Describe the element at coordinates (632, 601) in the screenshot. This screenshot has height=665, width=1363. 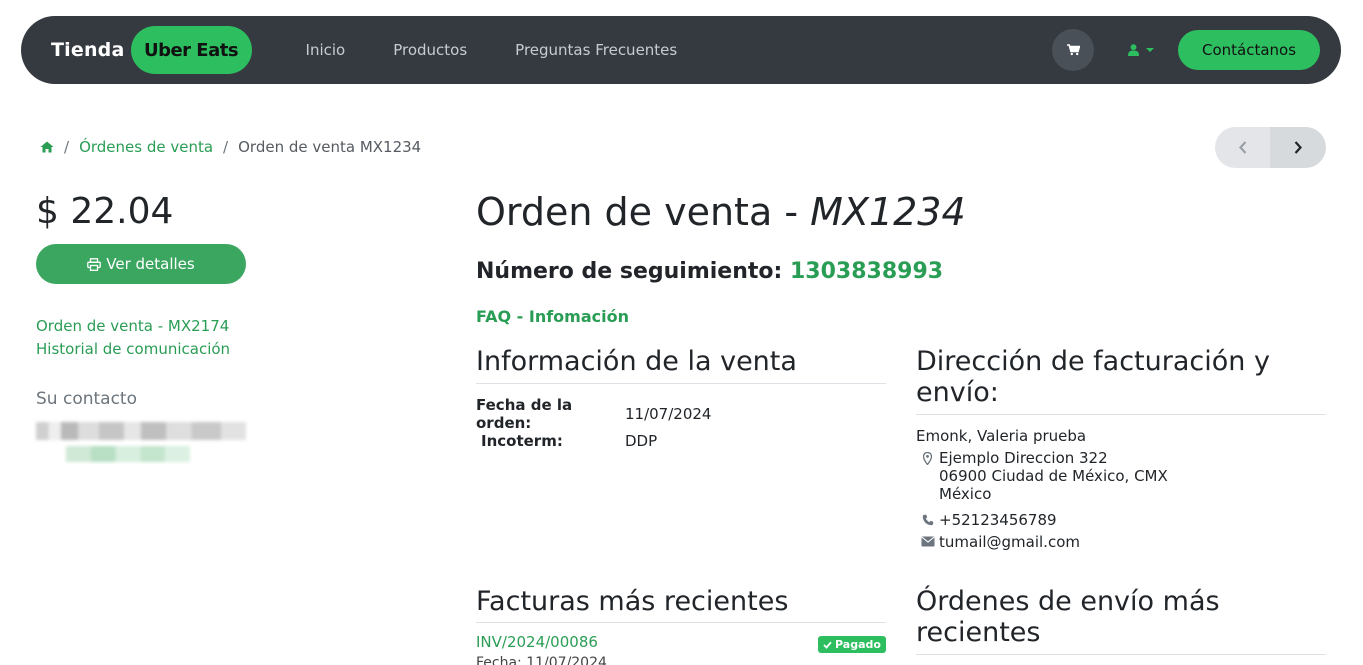
I see `invoices-heading: Facturas más recientes` at that location.